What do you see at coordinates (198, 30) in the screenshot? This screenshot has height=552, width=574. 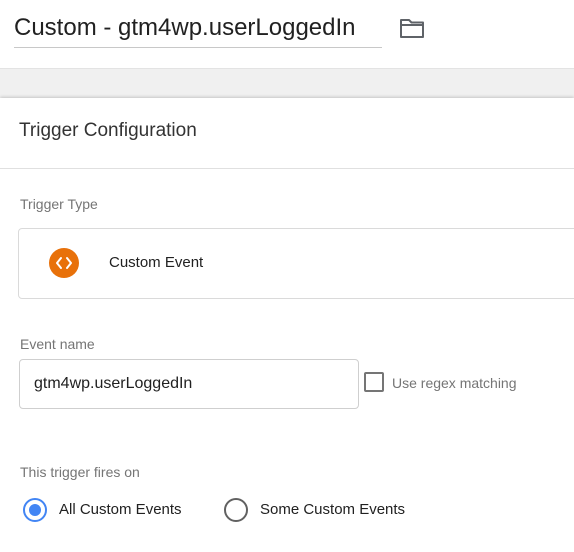 I see `trigger-name-field: Custom - gtm4wp.userLoggedIn` at bounding box center [198, 30].